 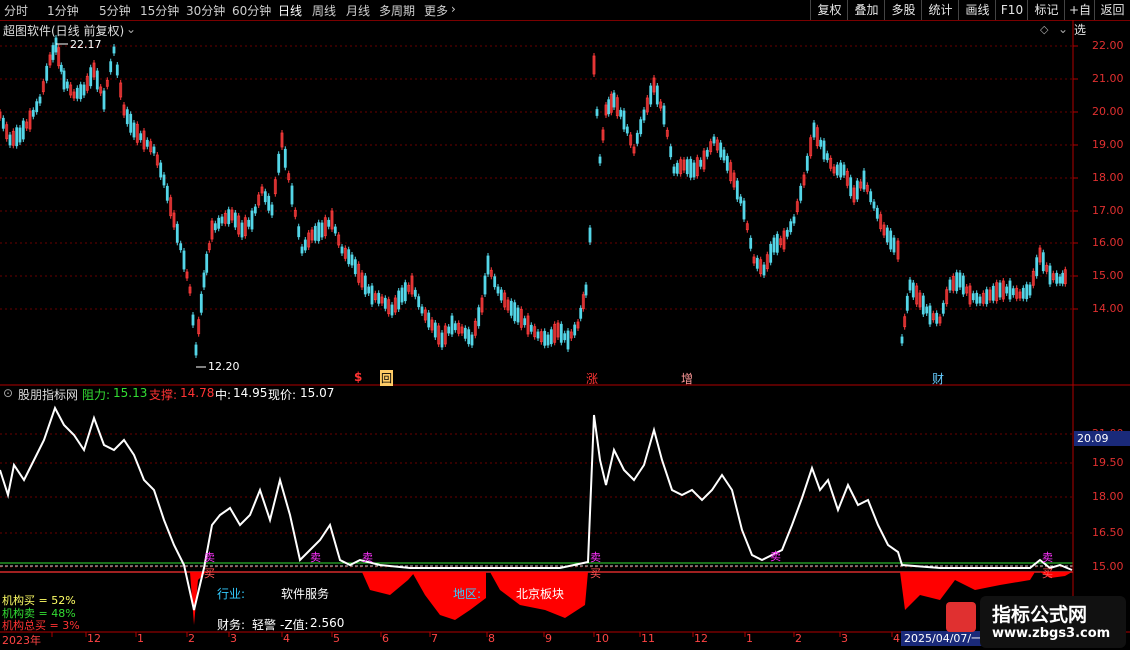 What do you see at coordinates (701, 638) in the screenshot?
I see `x-tick: 12` at bounding box center [701, 638].